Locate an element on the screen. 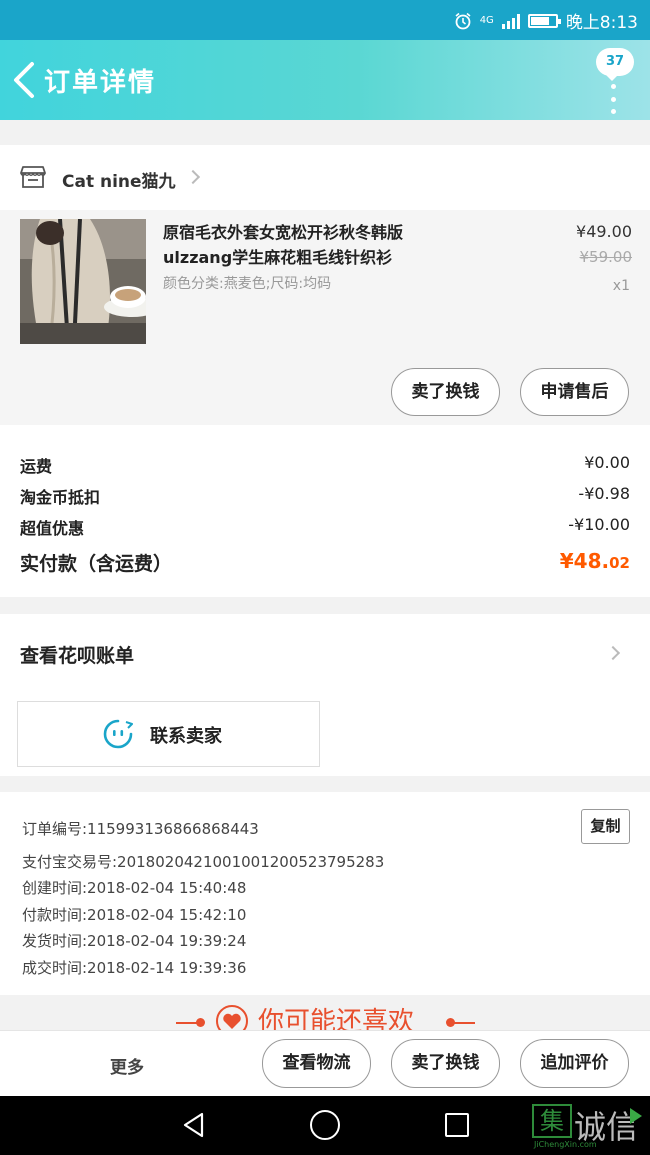 This screenshot has height=1155, width=650. bottom-action-bar: 更多 查看物流 卖了换钱 追加评价 is located at coordinates (325, 1063).